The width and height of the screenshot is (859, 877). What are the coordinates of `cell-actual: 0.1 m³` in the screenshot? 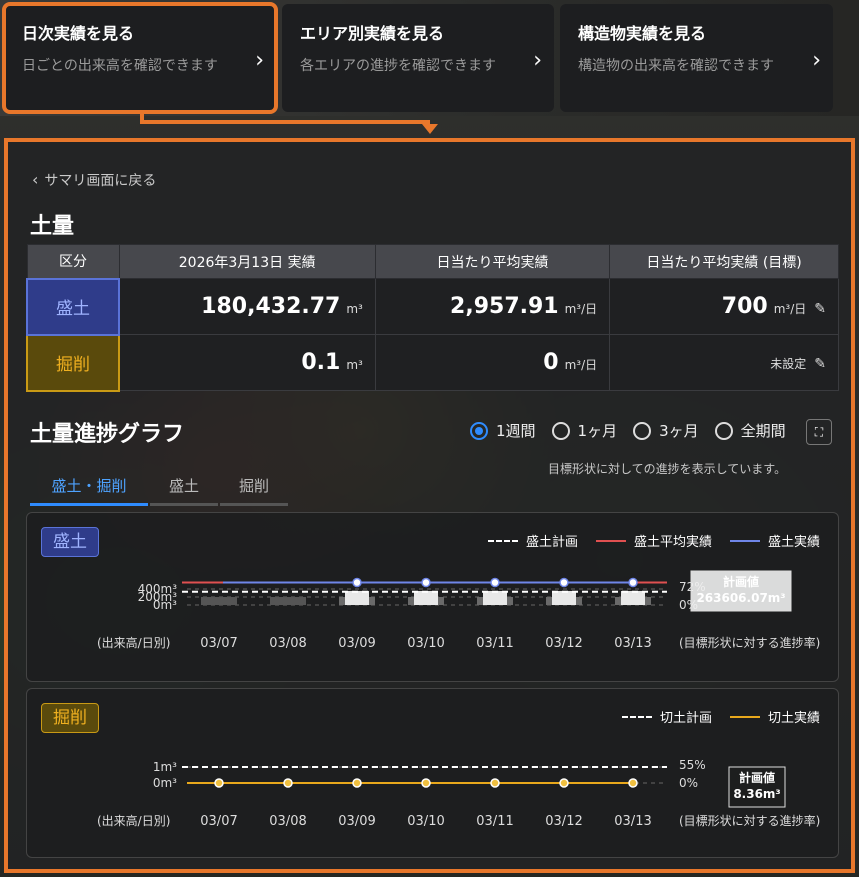 It's located at (247, 362).